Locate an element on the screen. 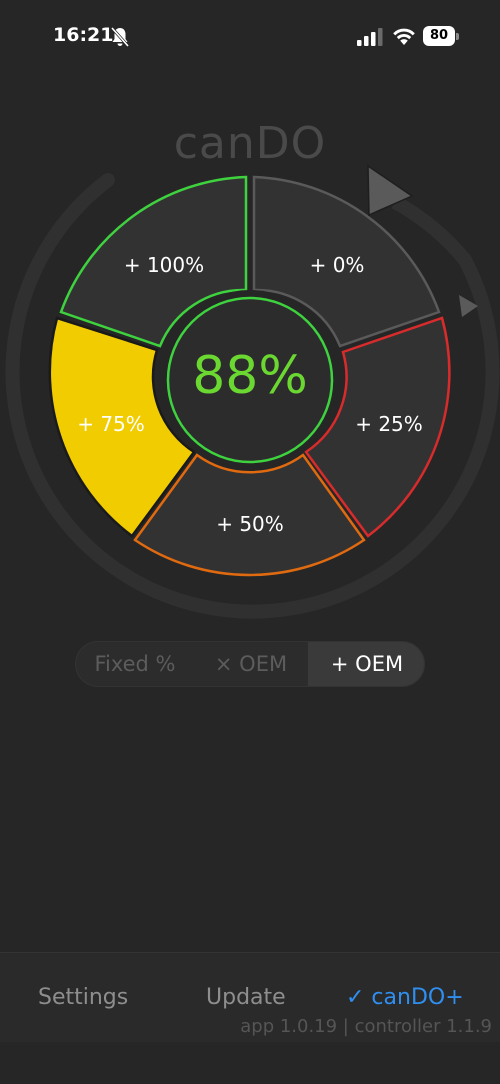  segment-label-plus-75: + 75% is located at coordinates (111, 424).